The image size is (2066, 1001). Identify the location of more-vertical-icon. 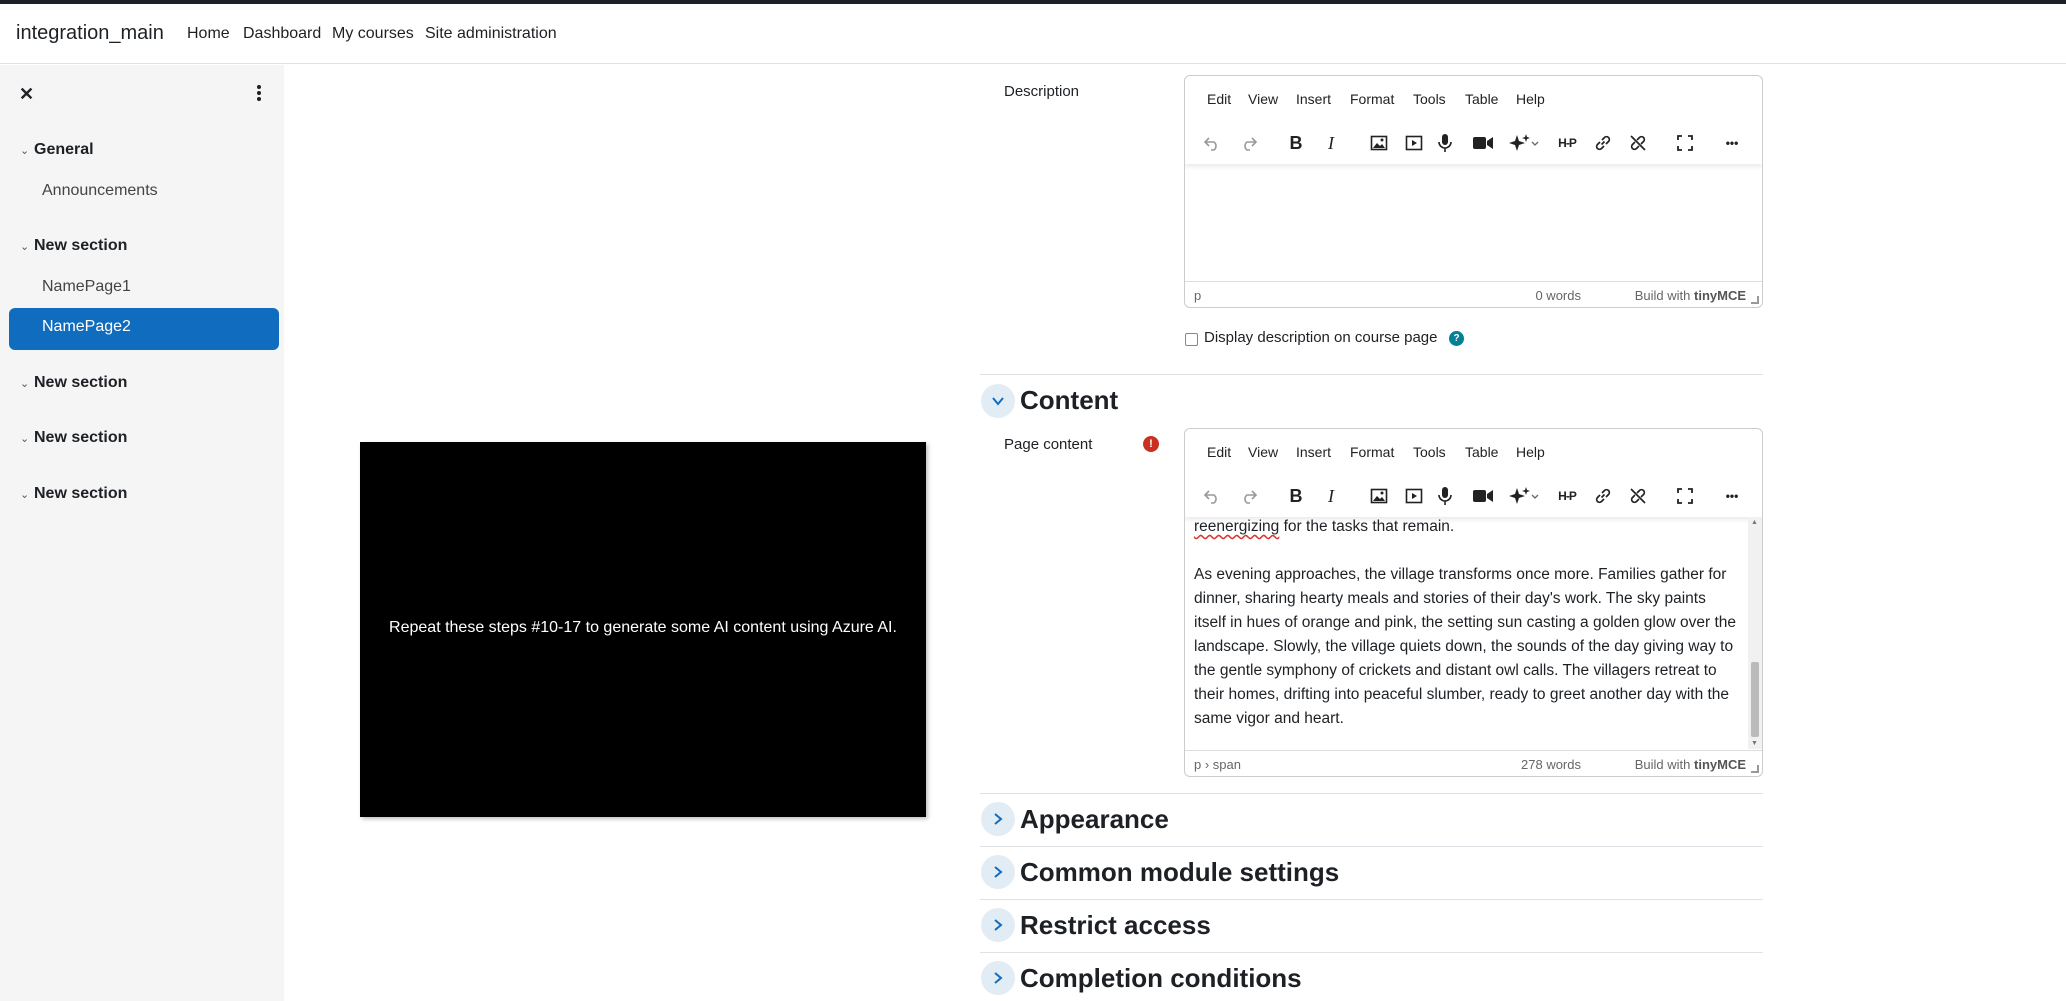
(259, 93).